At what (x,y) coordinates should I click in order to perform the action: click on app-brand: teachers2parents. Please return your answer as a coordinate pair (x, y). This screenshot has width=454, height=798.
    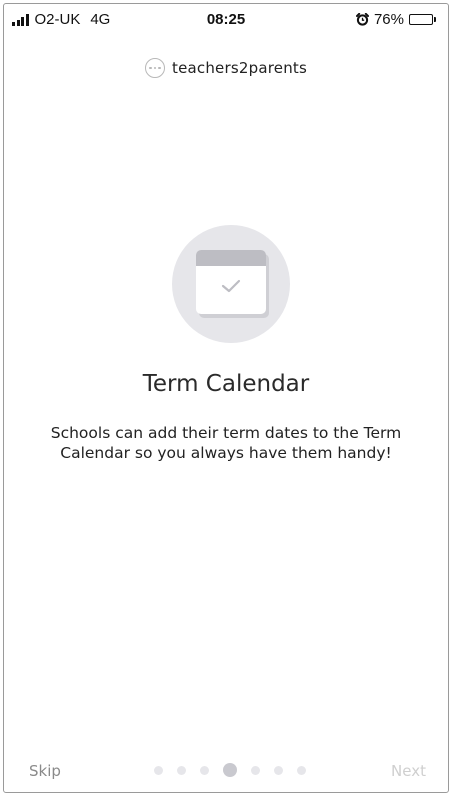
    Looking at the image, I should click on (226, 68).